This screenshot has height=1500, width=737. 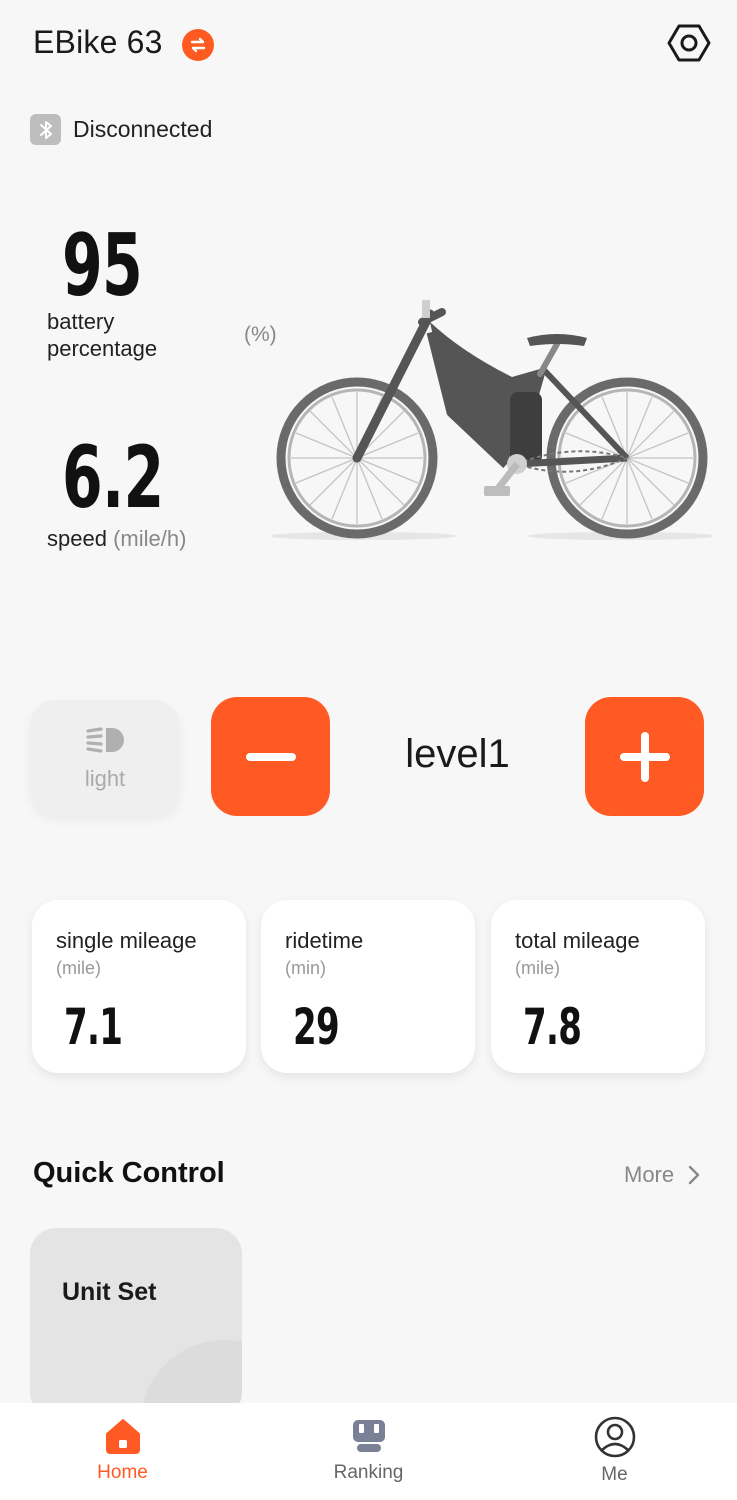 What do you see at coordinates (598, 986) in the screenshot?
I see `total-mileage-card: total mileage (mile) 7.8` at bounding box center [598, 986].